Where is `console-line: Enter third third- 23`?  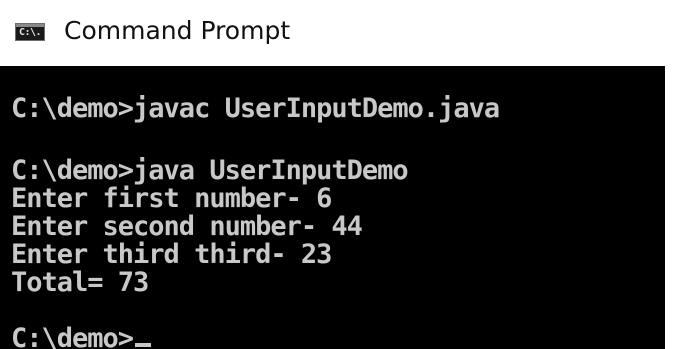
console-line: Enter third third- 23 is located at coordinates (171, 254).